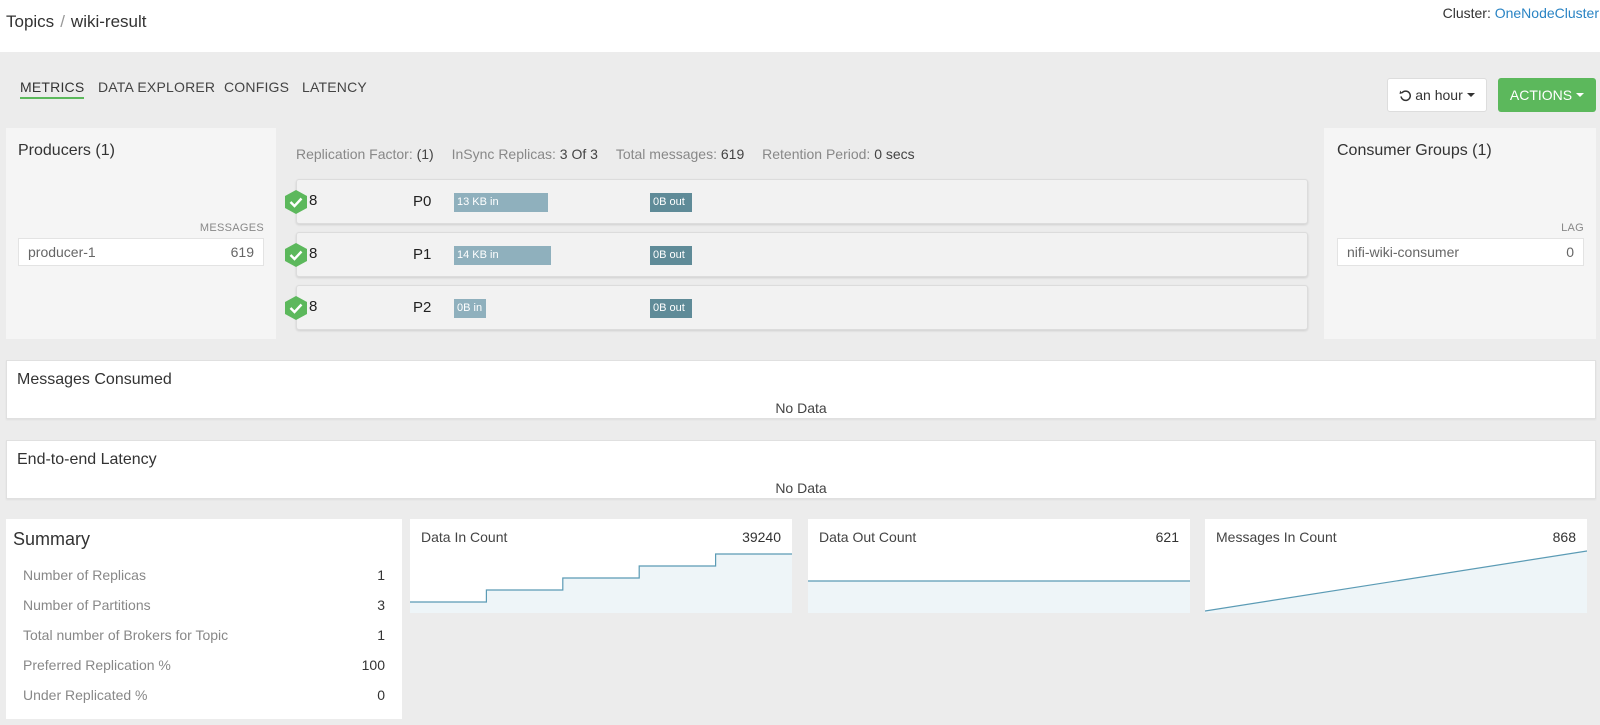  I want to click on producers-title: Producers (1), so click(66, 150).